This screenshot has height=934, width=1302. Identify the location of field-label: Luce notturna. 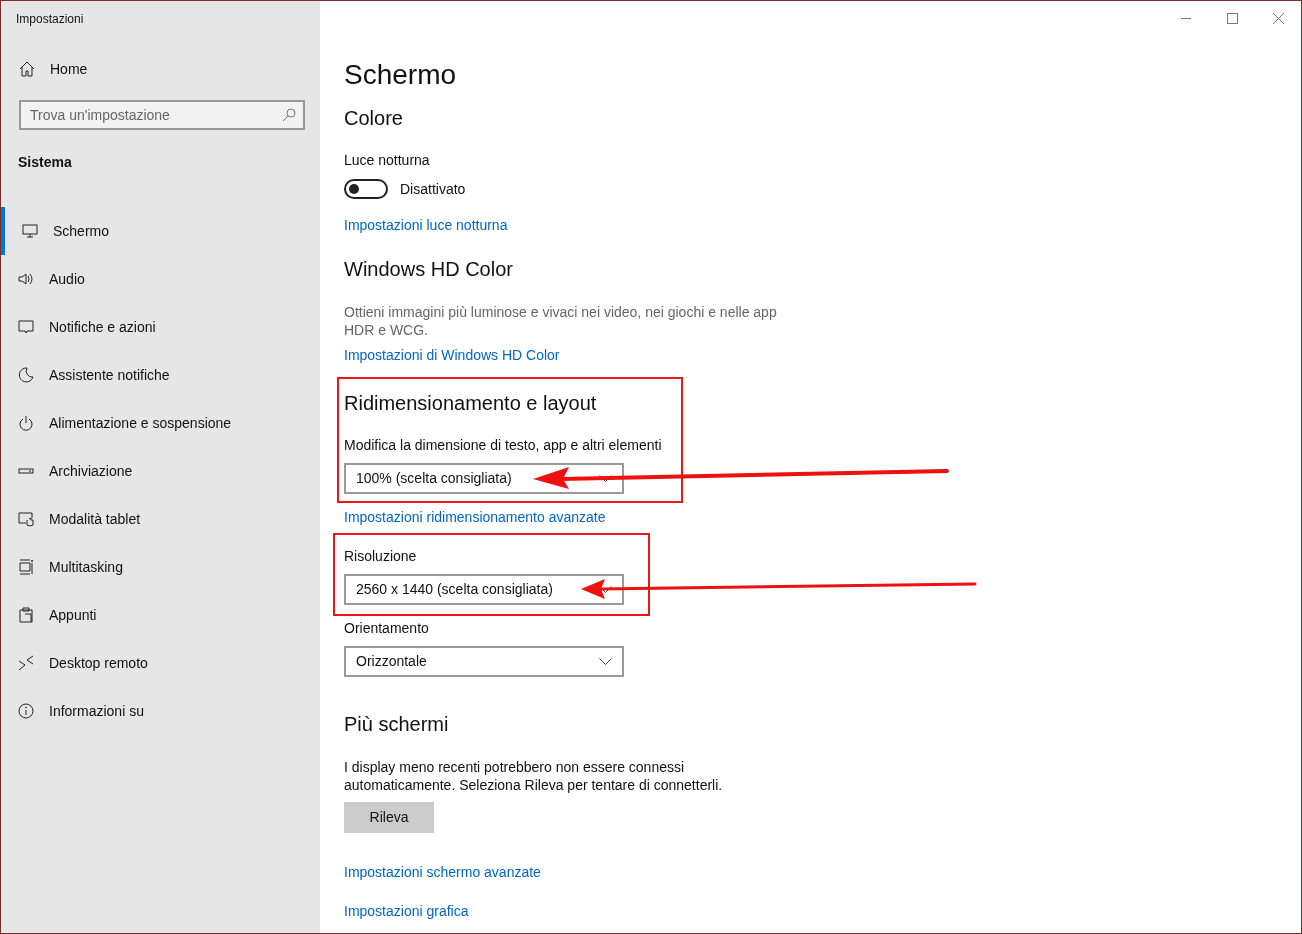
(387, 160).